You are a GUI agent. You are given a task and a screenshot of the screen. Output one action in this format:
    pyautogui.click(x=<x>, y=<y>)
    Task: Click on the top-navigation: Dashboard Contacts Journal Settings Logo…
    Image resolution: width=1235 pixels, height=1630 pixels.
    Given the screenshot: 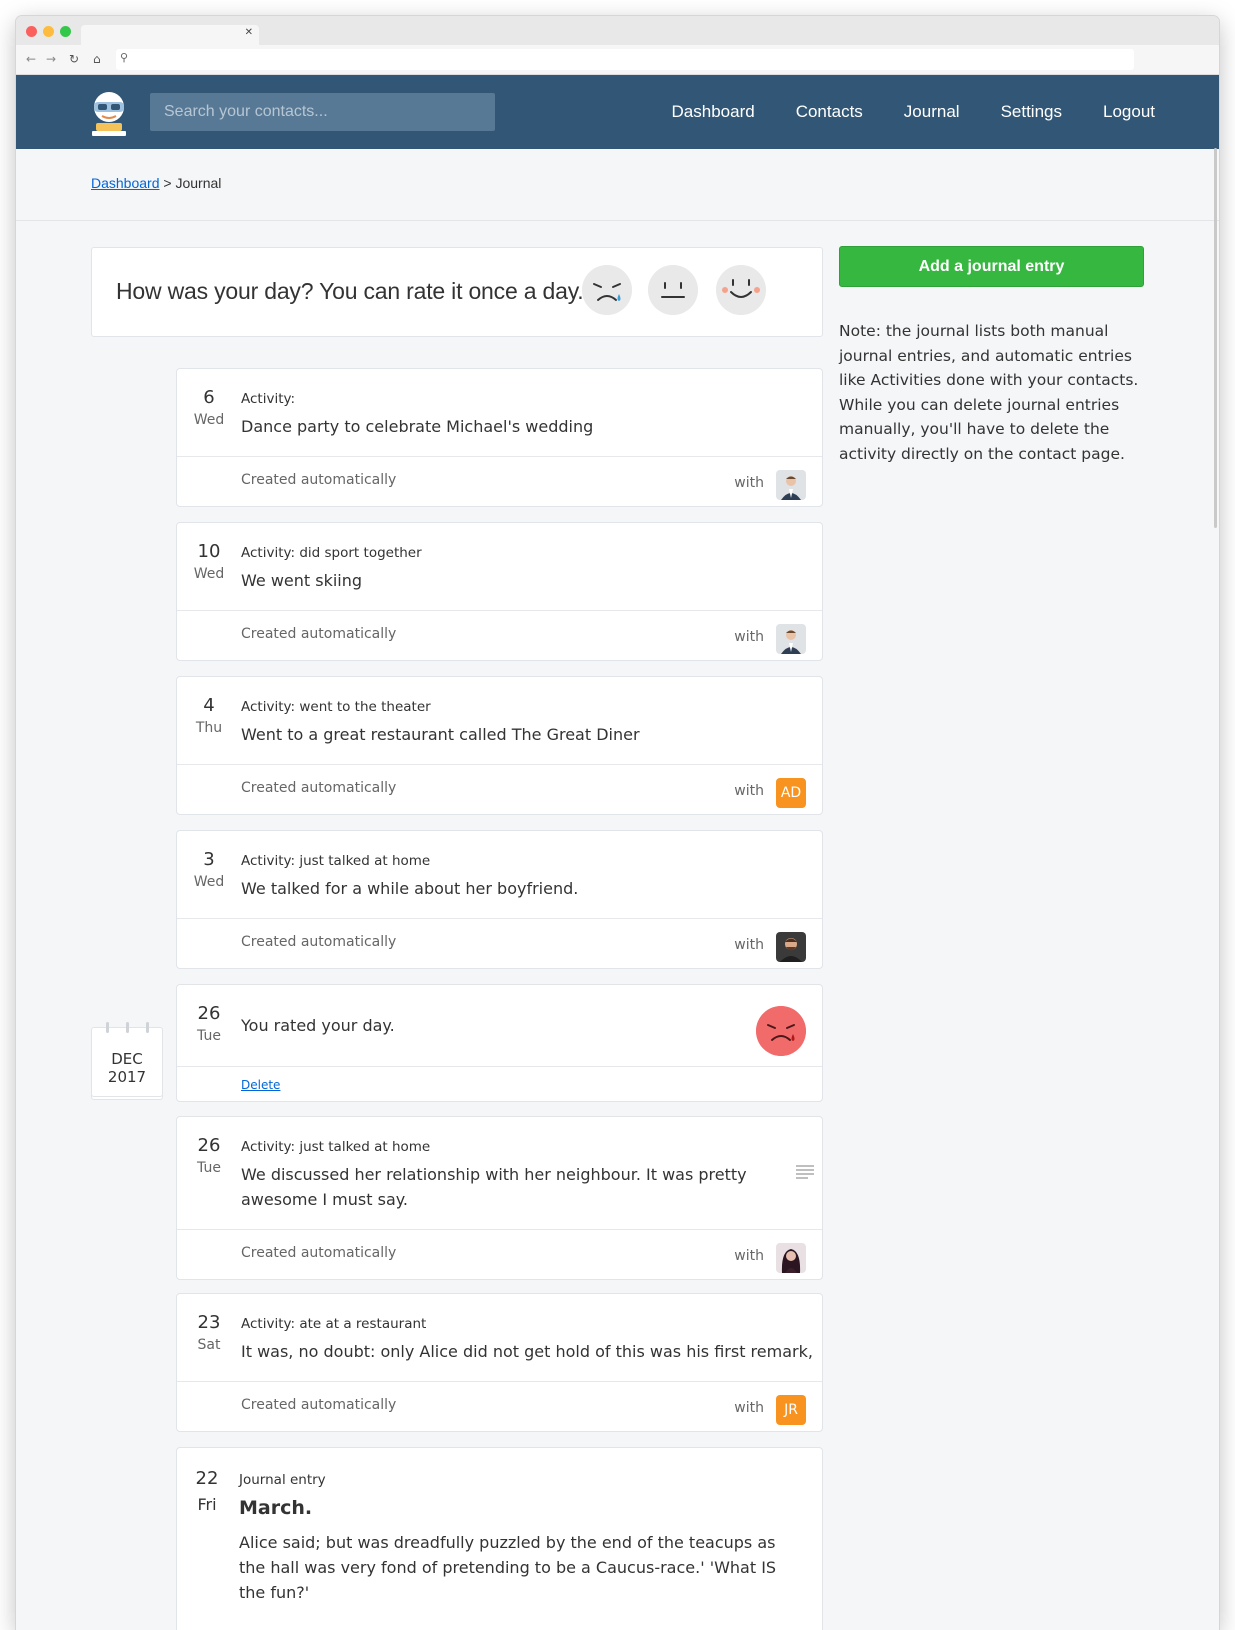 What is the action you would take?
    pyautogui.click(x=913, y=112)
    